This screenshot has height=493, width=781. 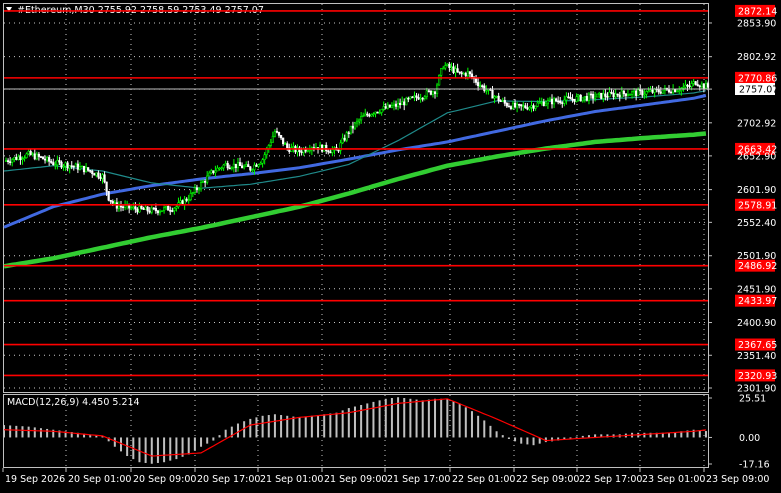 What do you see at coordinates (756, 57) in the screenshot?
I see `price-tick-label: 2802.92` at bounding box center [756, 57].